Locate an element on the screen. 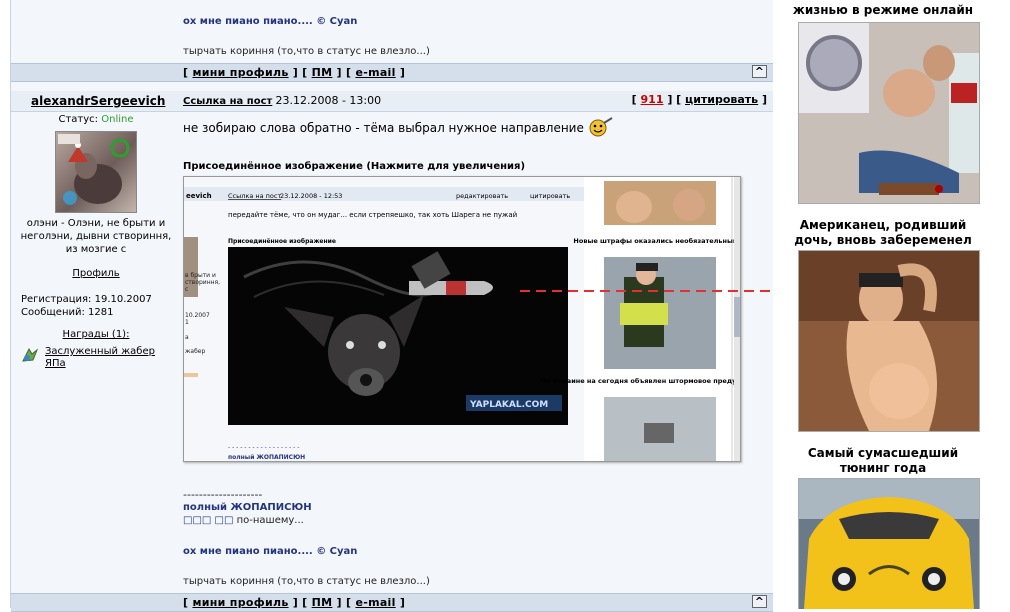 The width and height of the screenshot is (1010, 612). message-count: Сообщений: 1281 is located at coordinates (67, 312).